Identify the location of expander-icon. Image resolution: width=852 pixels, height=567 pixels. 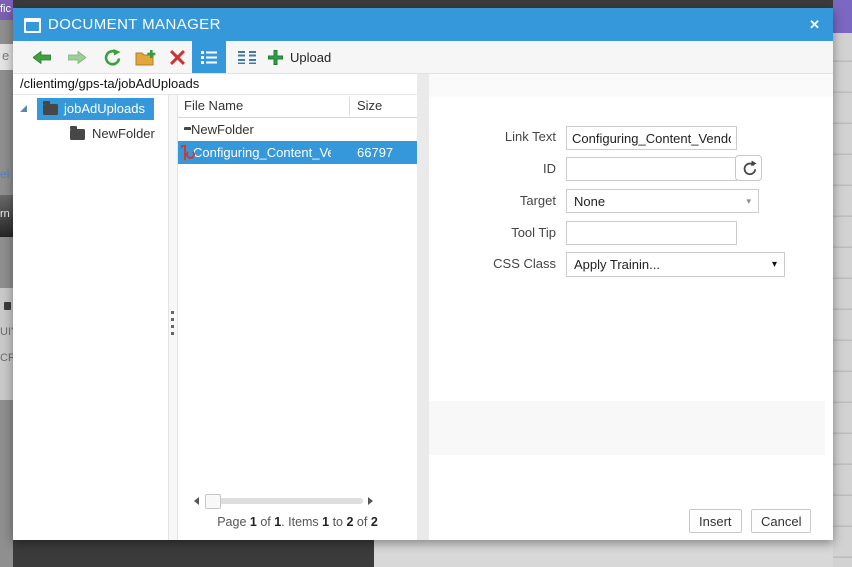
(23, 108).